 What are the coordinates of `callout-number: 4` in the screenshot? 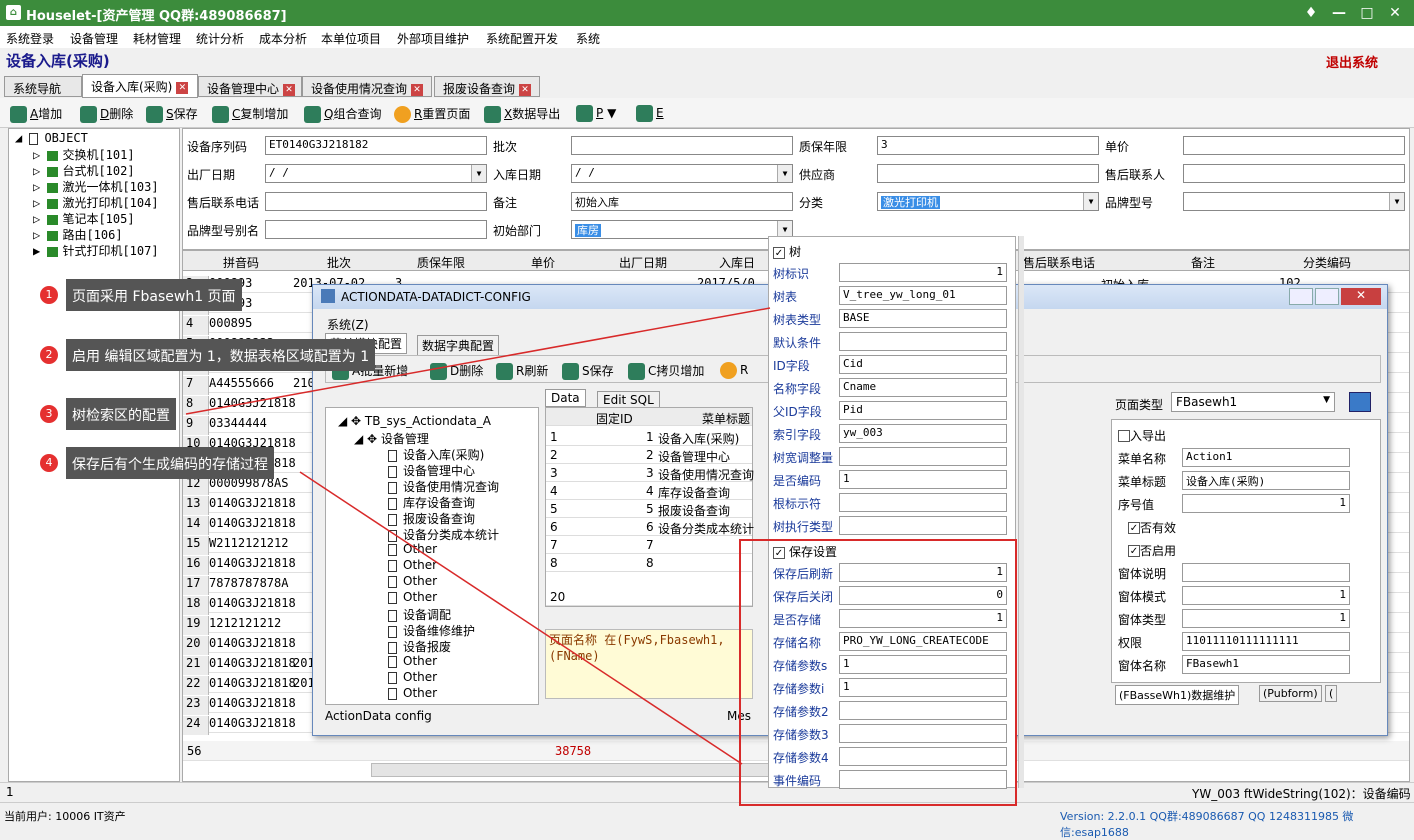 It's located at (49, 463).